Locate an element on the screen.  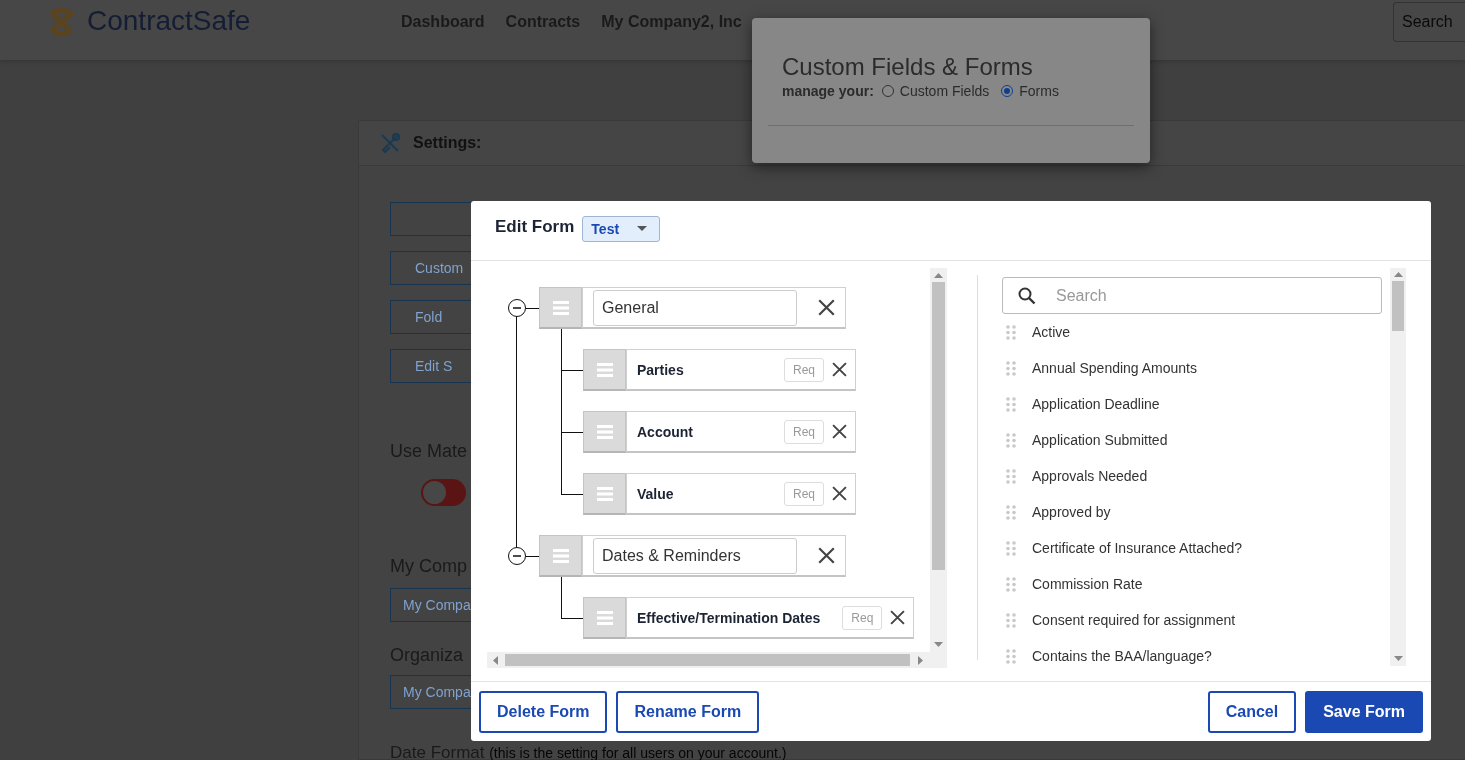
form-select: Test is located at coordinates (621, 228).